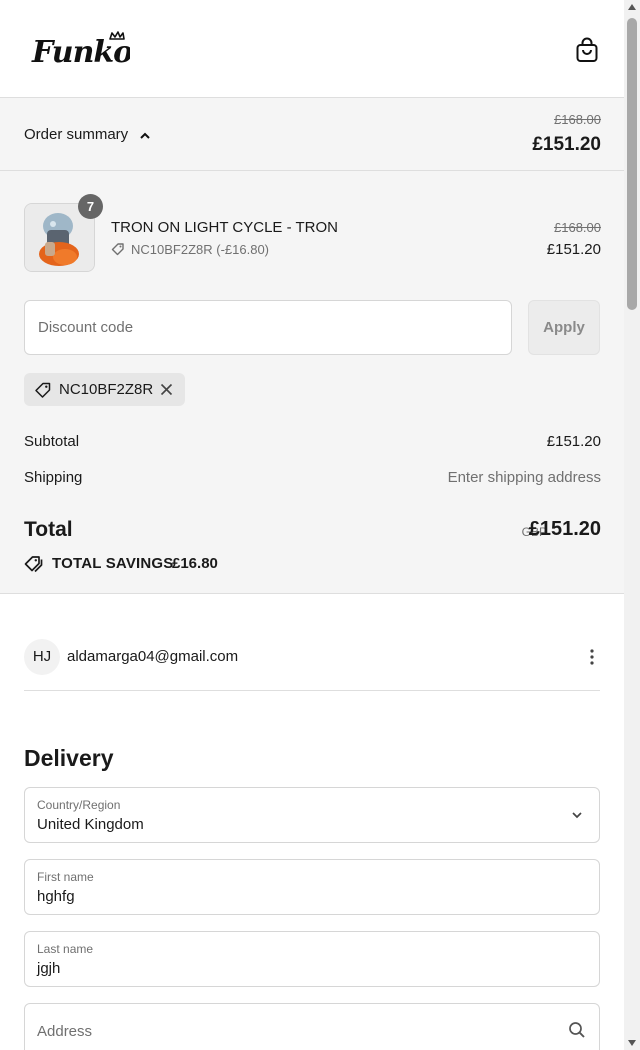 This screenshot has width=640, height=1050. Describe the element at coordinates (195, 563) in the screenshot. I see `total-savings-value: £16.80` at that location.